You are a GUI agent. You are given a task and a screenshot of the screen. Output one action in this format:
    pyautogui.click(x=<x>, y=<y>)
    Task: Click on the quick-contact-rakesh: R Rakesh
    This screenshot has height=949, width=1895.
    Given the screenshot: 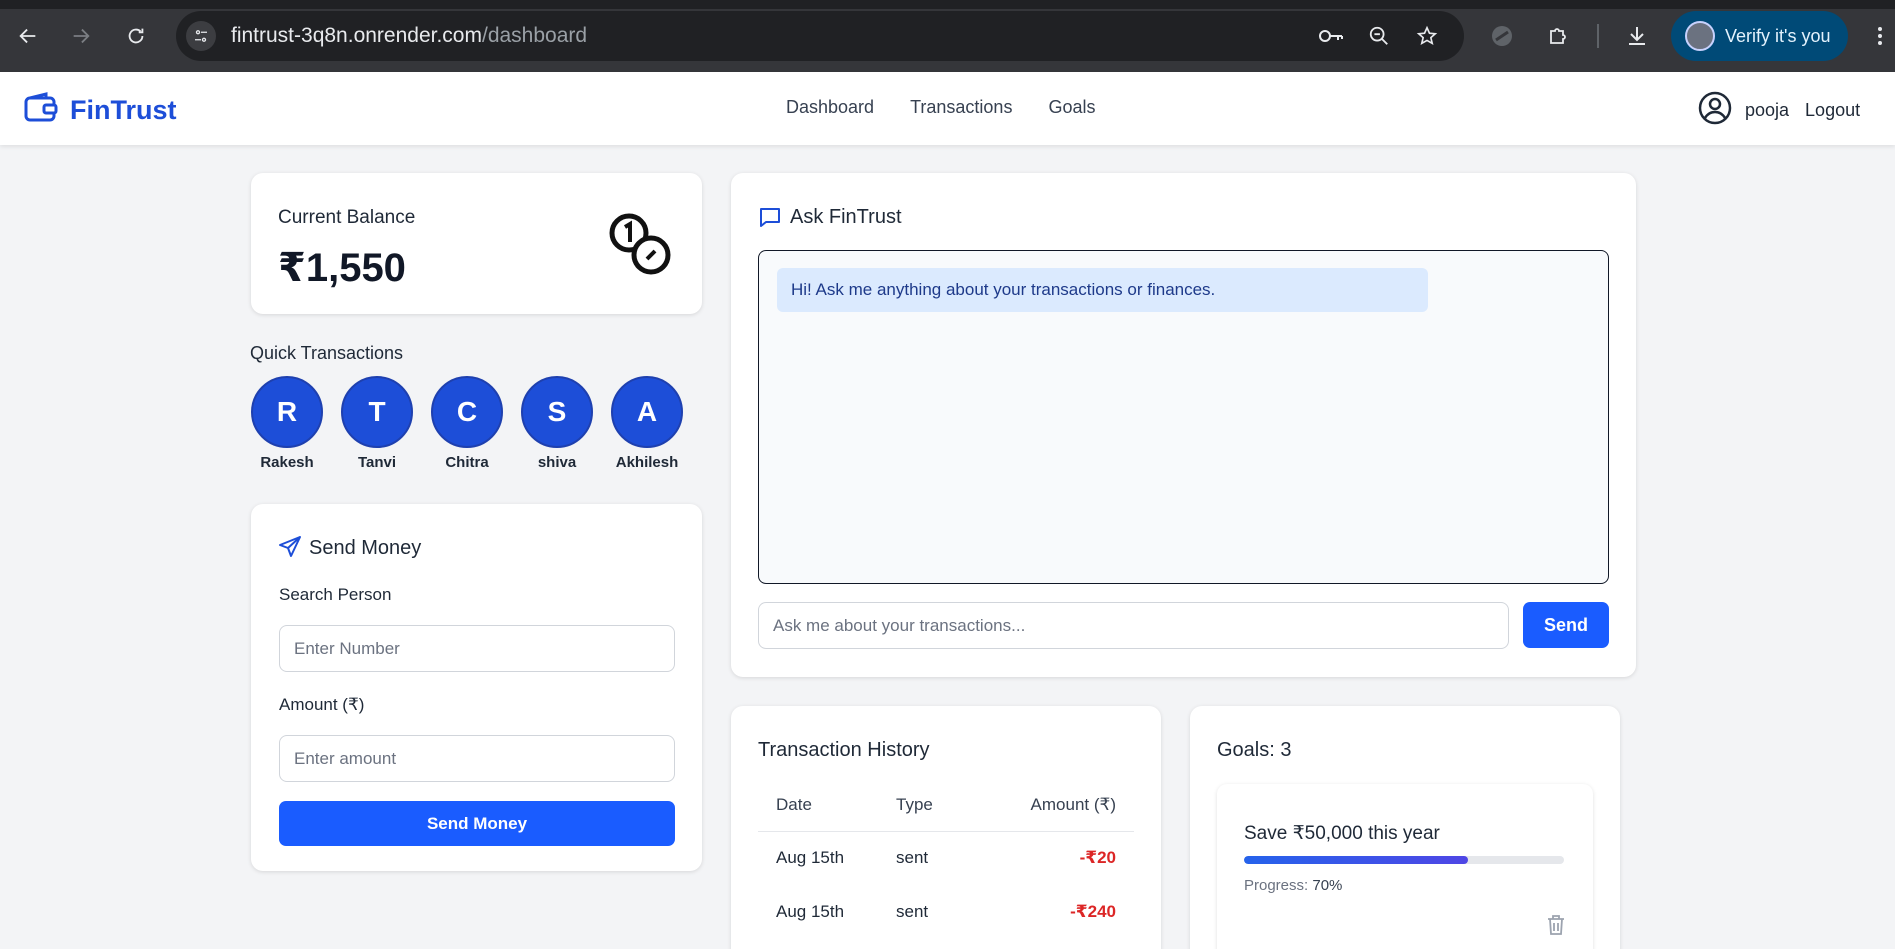 What is the action you would take?
    pyautogui.click(x=287, y=423)
    